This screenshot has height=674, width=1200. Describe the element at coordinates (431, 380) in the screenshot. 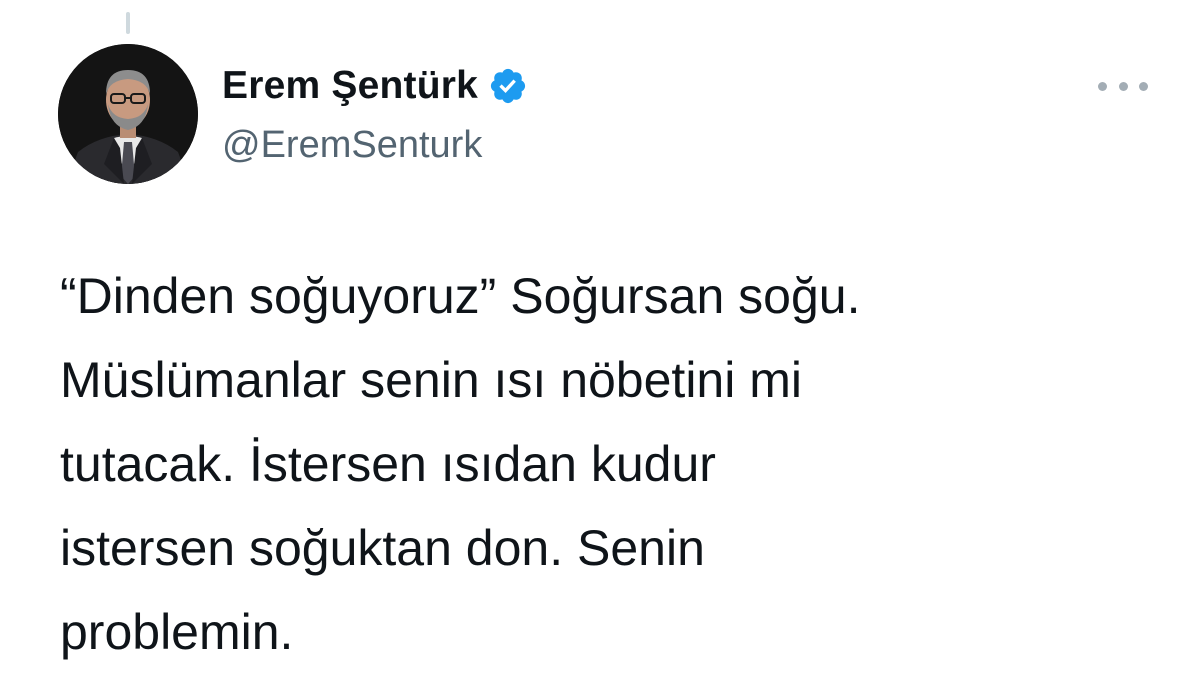

I see `tweet-text-line: Müslümanlar senin ısı nöbetini mi` at that location.